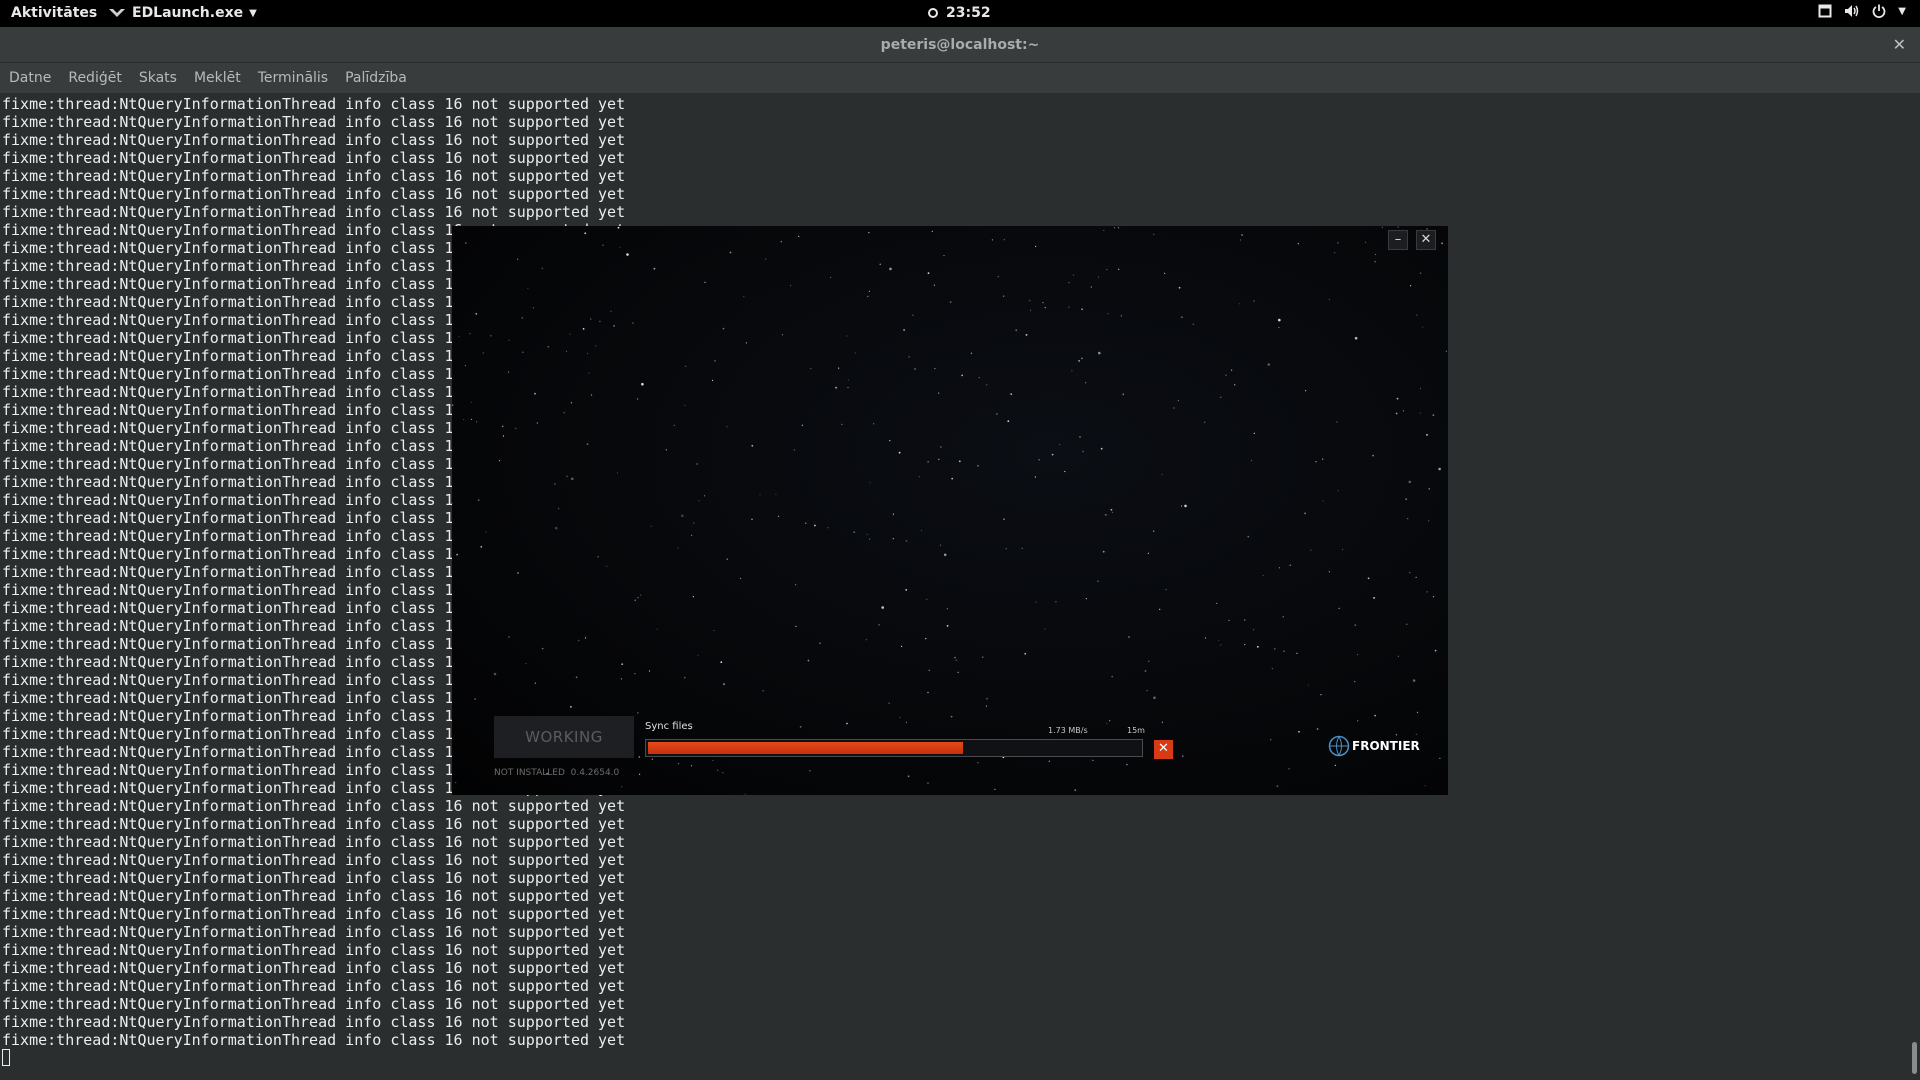  Describe the element at coordinates (1426, 240) in the screenshot. I see `launcher-close-button: ✕` at that location.